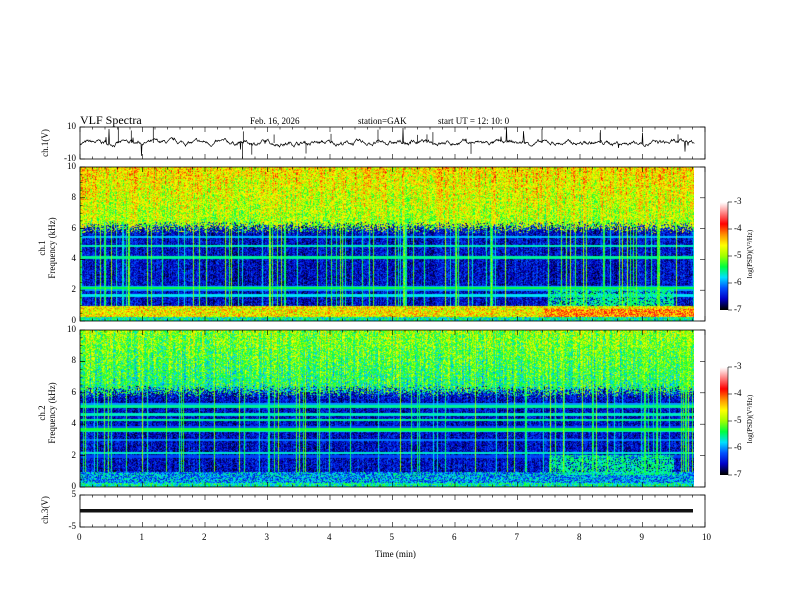 This screenshot has width=792, height=612. Describe the element at coordinates (52, 248) in the screenshot. I see `ch1-spec-ylabel-bottom: Frequency (kHz)` at that location.